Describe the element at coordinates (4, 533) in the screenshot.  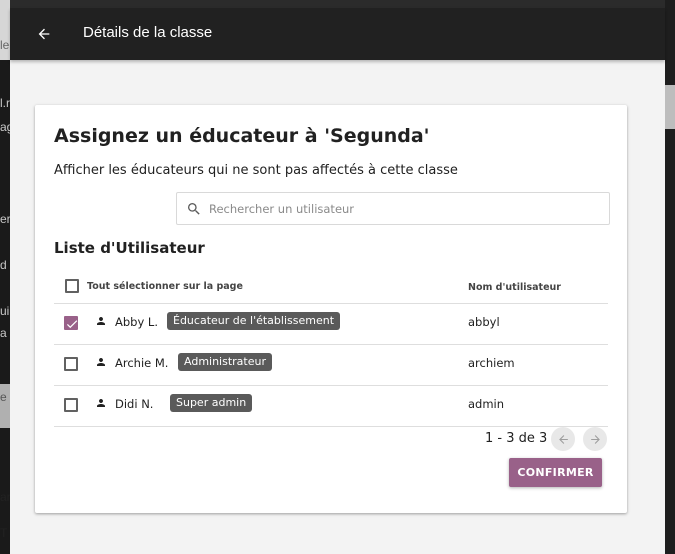
I see `background-text-fragment: T` at that location.